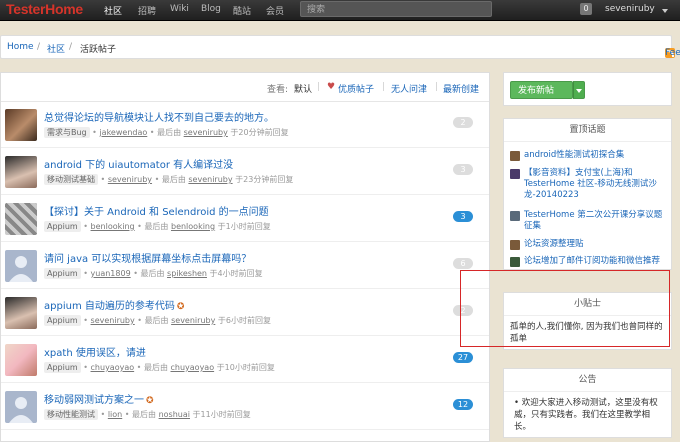 This screenshot has height=442, width=680. Describe the element at coordinates (147, 257) in the screenshot. I see `topic-title: 请问 java 可以实现根据屏幕坐标点击屏幕吗？` at that location.